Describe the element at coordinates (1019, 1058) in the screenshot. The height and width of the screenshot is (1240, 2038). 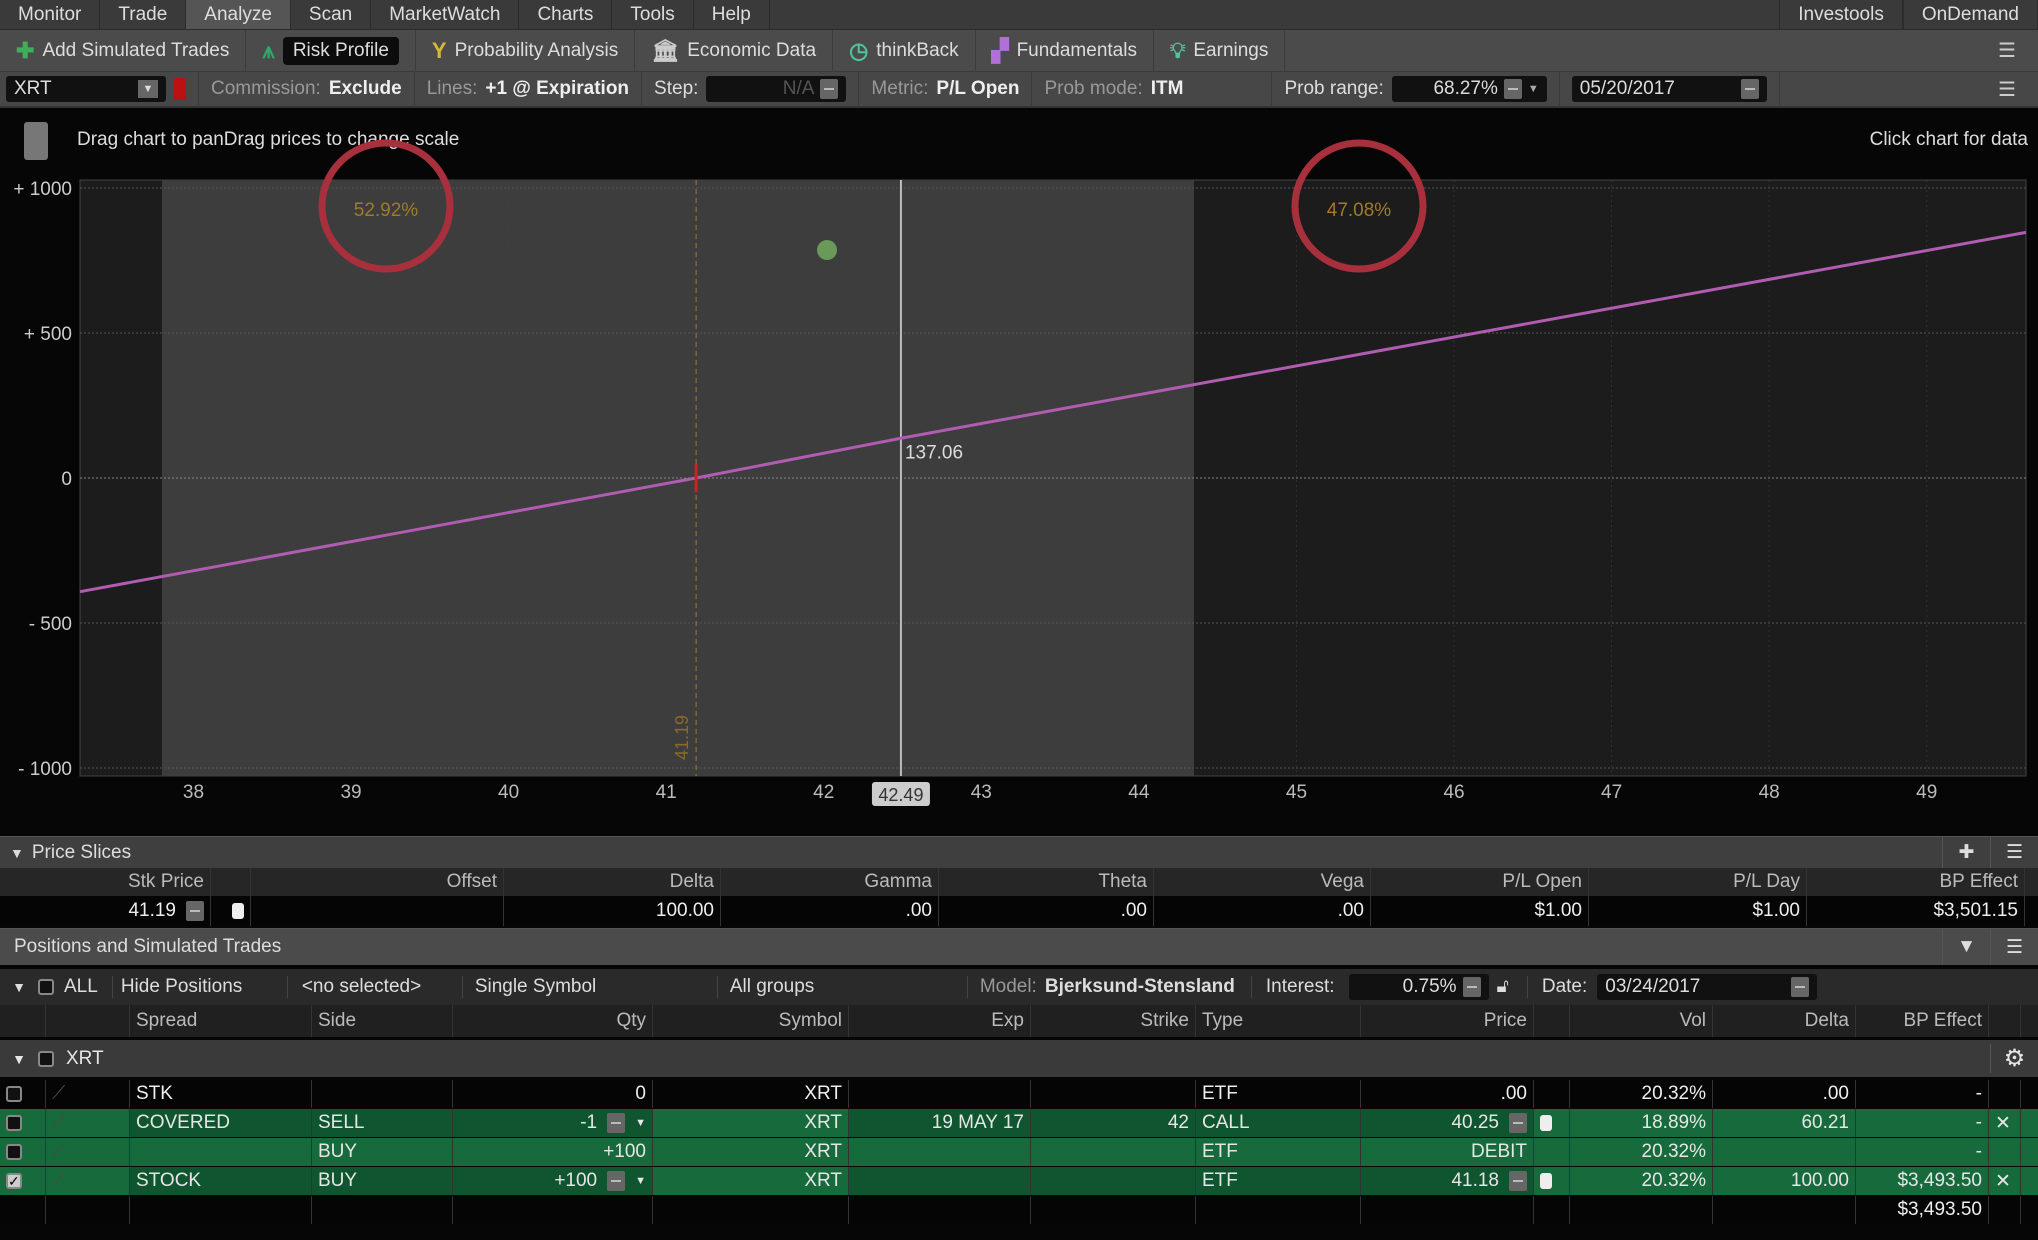
I see `group-row-xrt: ▼ XRT ⚙` at that location.